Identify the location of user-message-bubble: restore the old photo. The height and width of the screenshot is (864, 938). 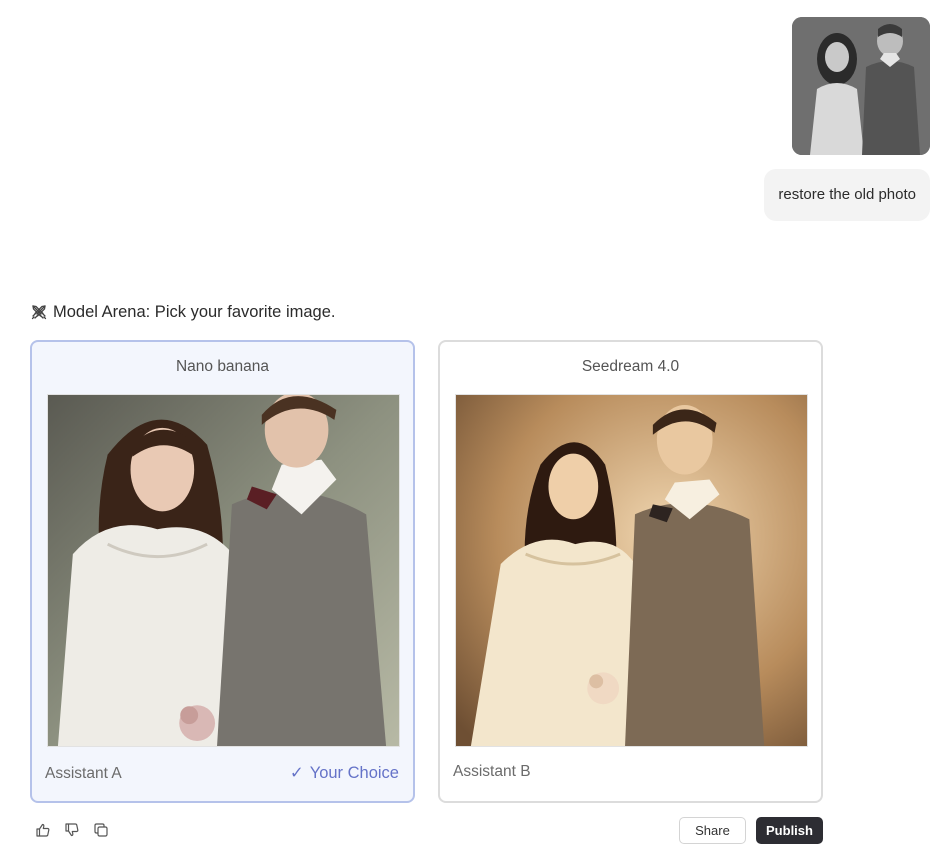
(847, 195).